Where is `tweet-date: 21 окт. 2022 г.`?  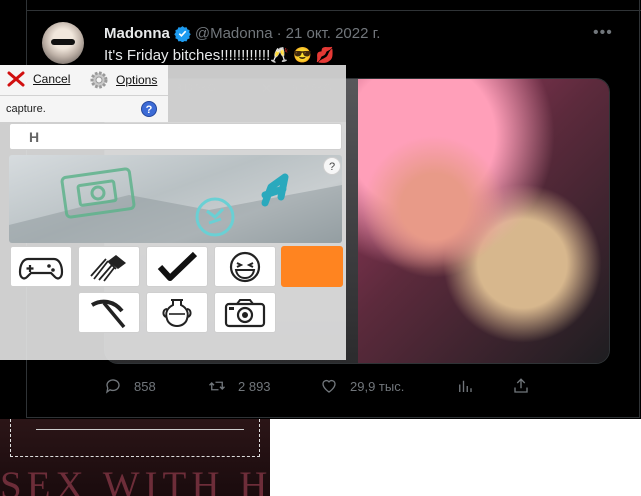
tweet-date: 21 окт. 2022 г. is located at coordinates (333, 33).